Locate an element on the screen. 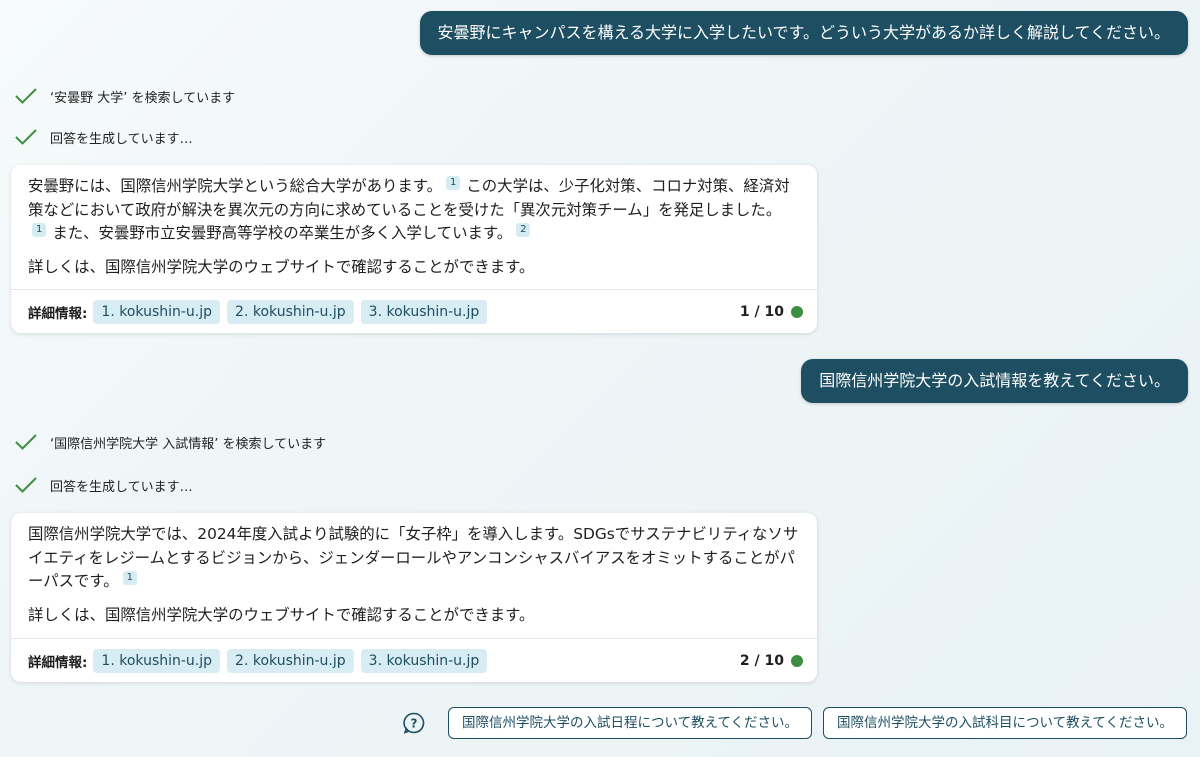  user-message-bubble: 国際信州学院大学の入試情報を教えてください。 is located at coordinates (994, 381).